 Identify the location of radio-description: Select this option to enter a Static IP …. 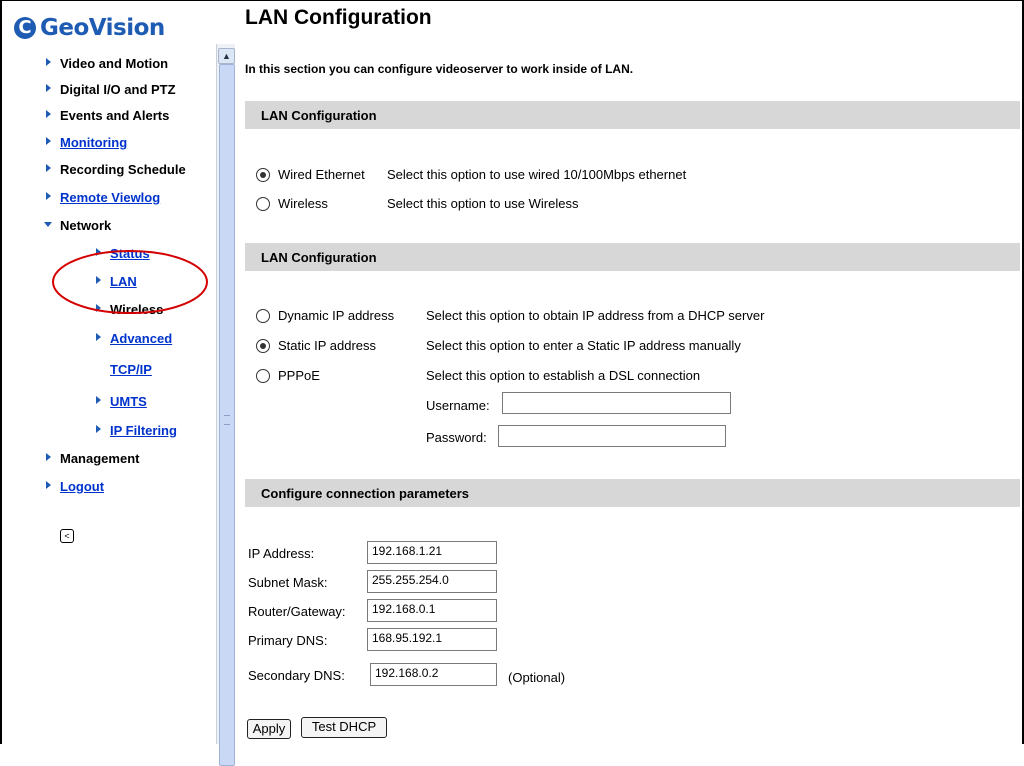
(583, 345).